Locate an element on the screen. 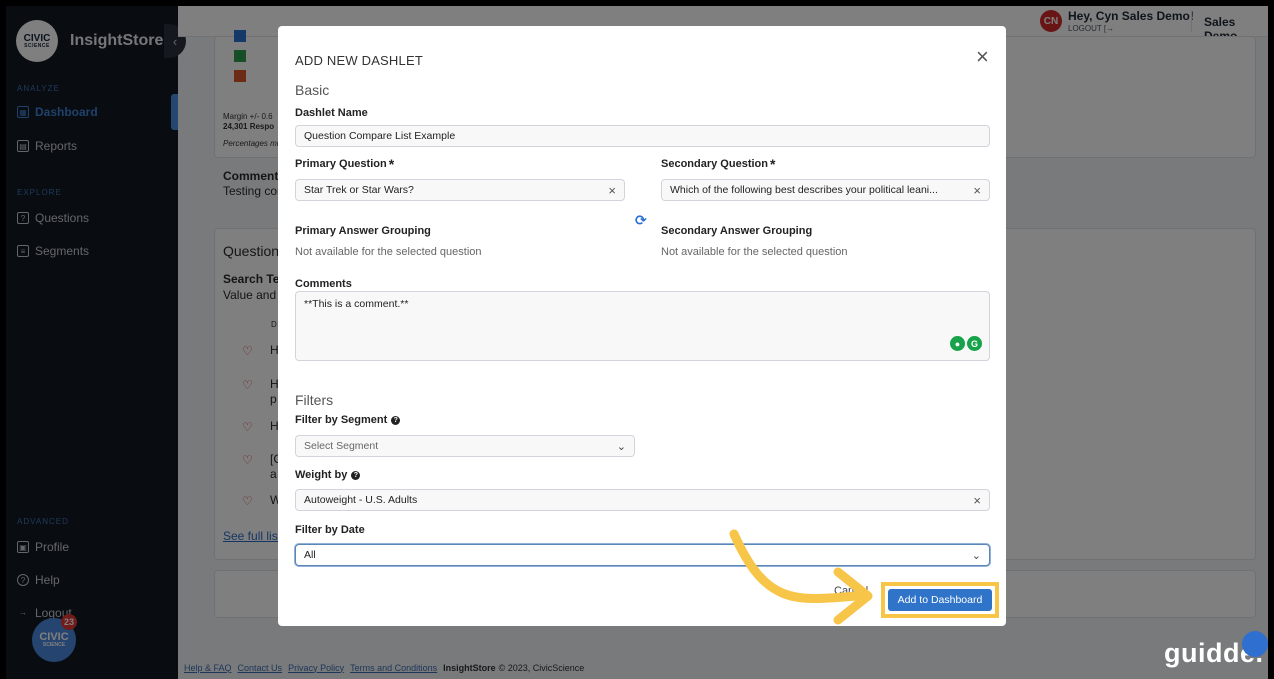 This screenshot has height=679, width=1274. weight-value: Autoweight - U.S. Adults is located at coordinates (361, 500).